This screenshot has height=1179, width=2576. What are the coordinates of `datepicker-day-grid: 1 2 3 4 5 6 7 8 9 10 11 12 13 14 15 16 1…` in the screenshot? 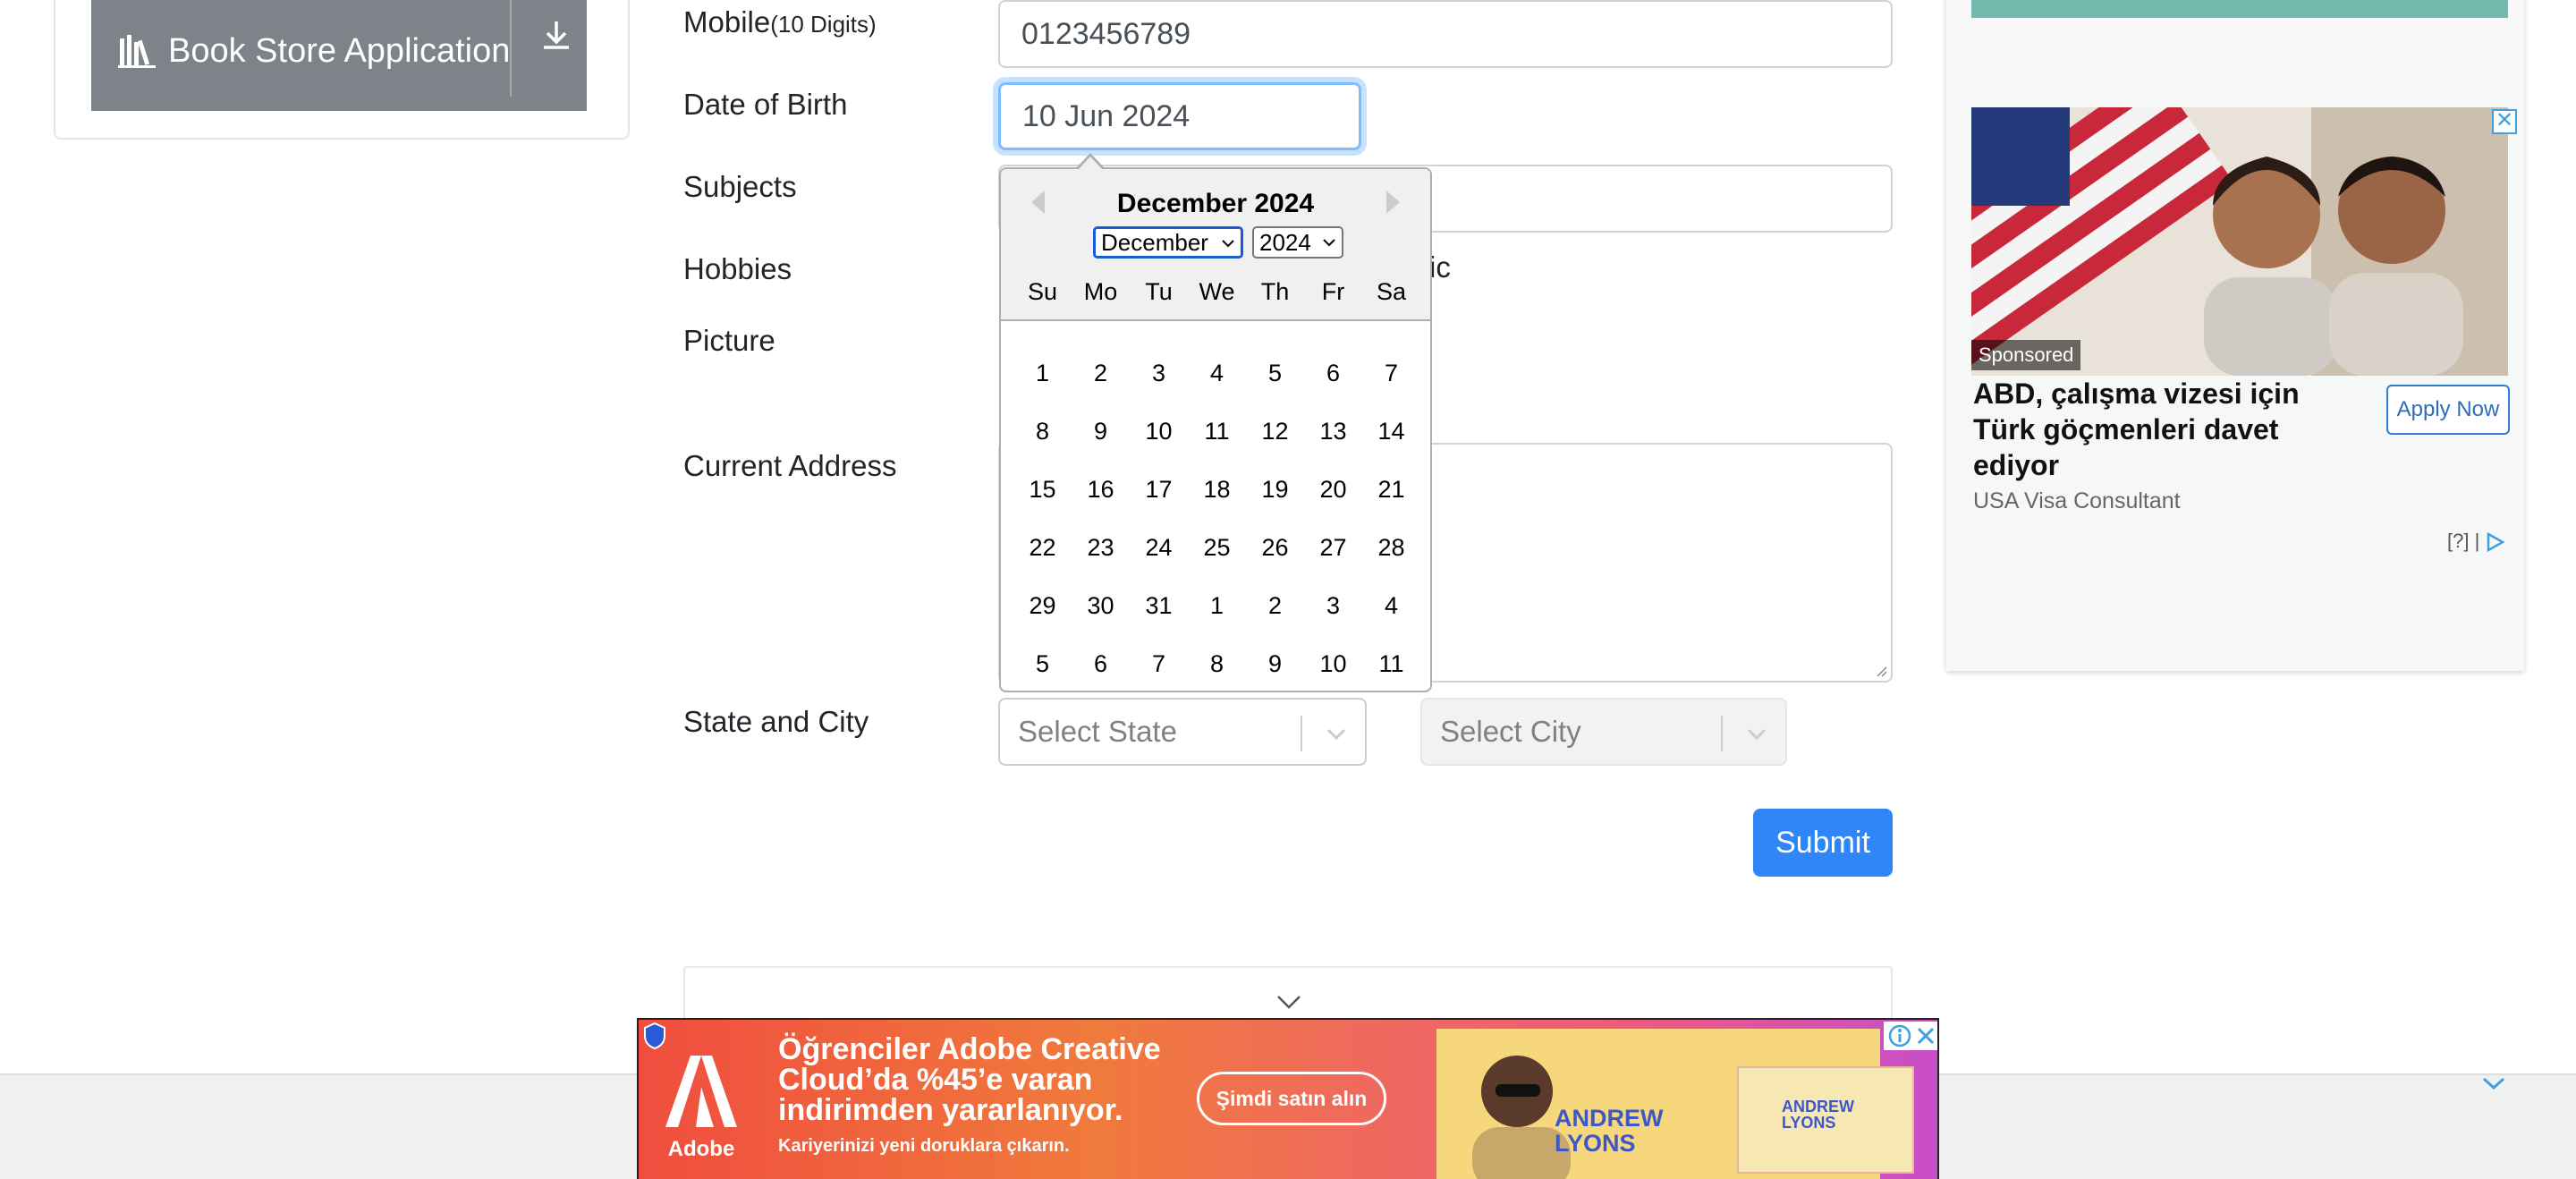 It's located at (1217, 517).